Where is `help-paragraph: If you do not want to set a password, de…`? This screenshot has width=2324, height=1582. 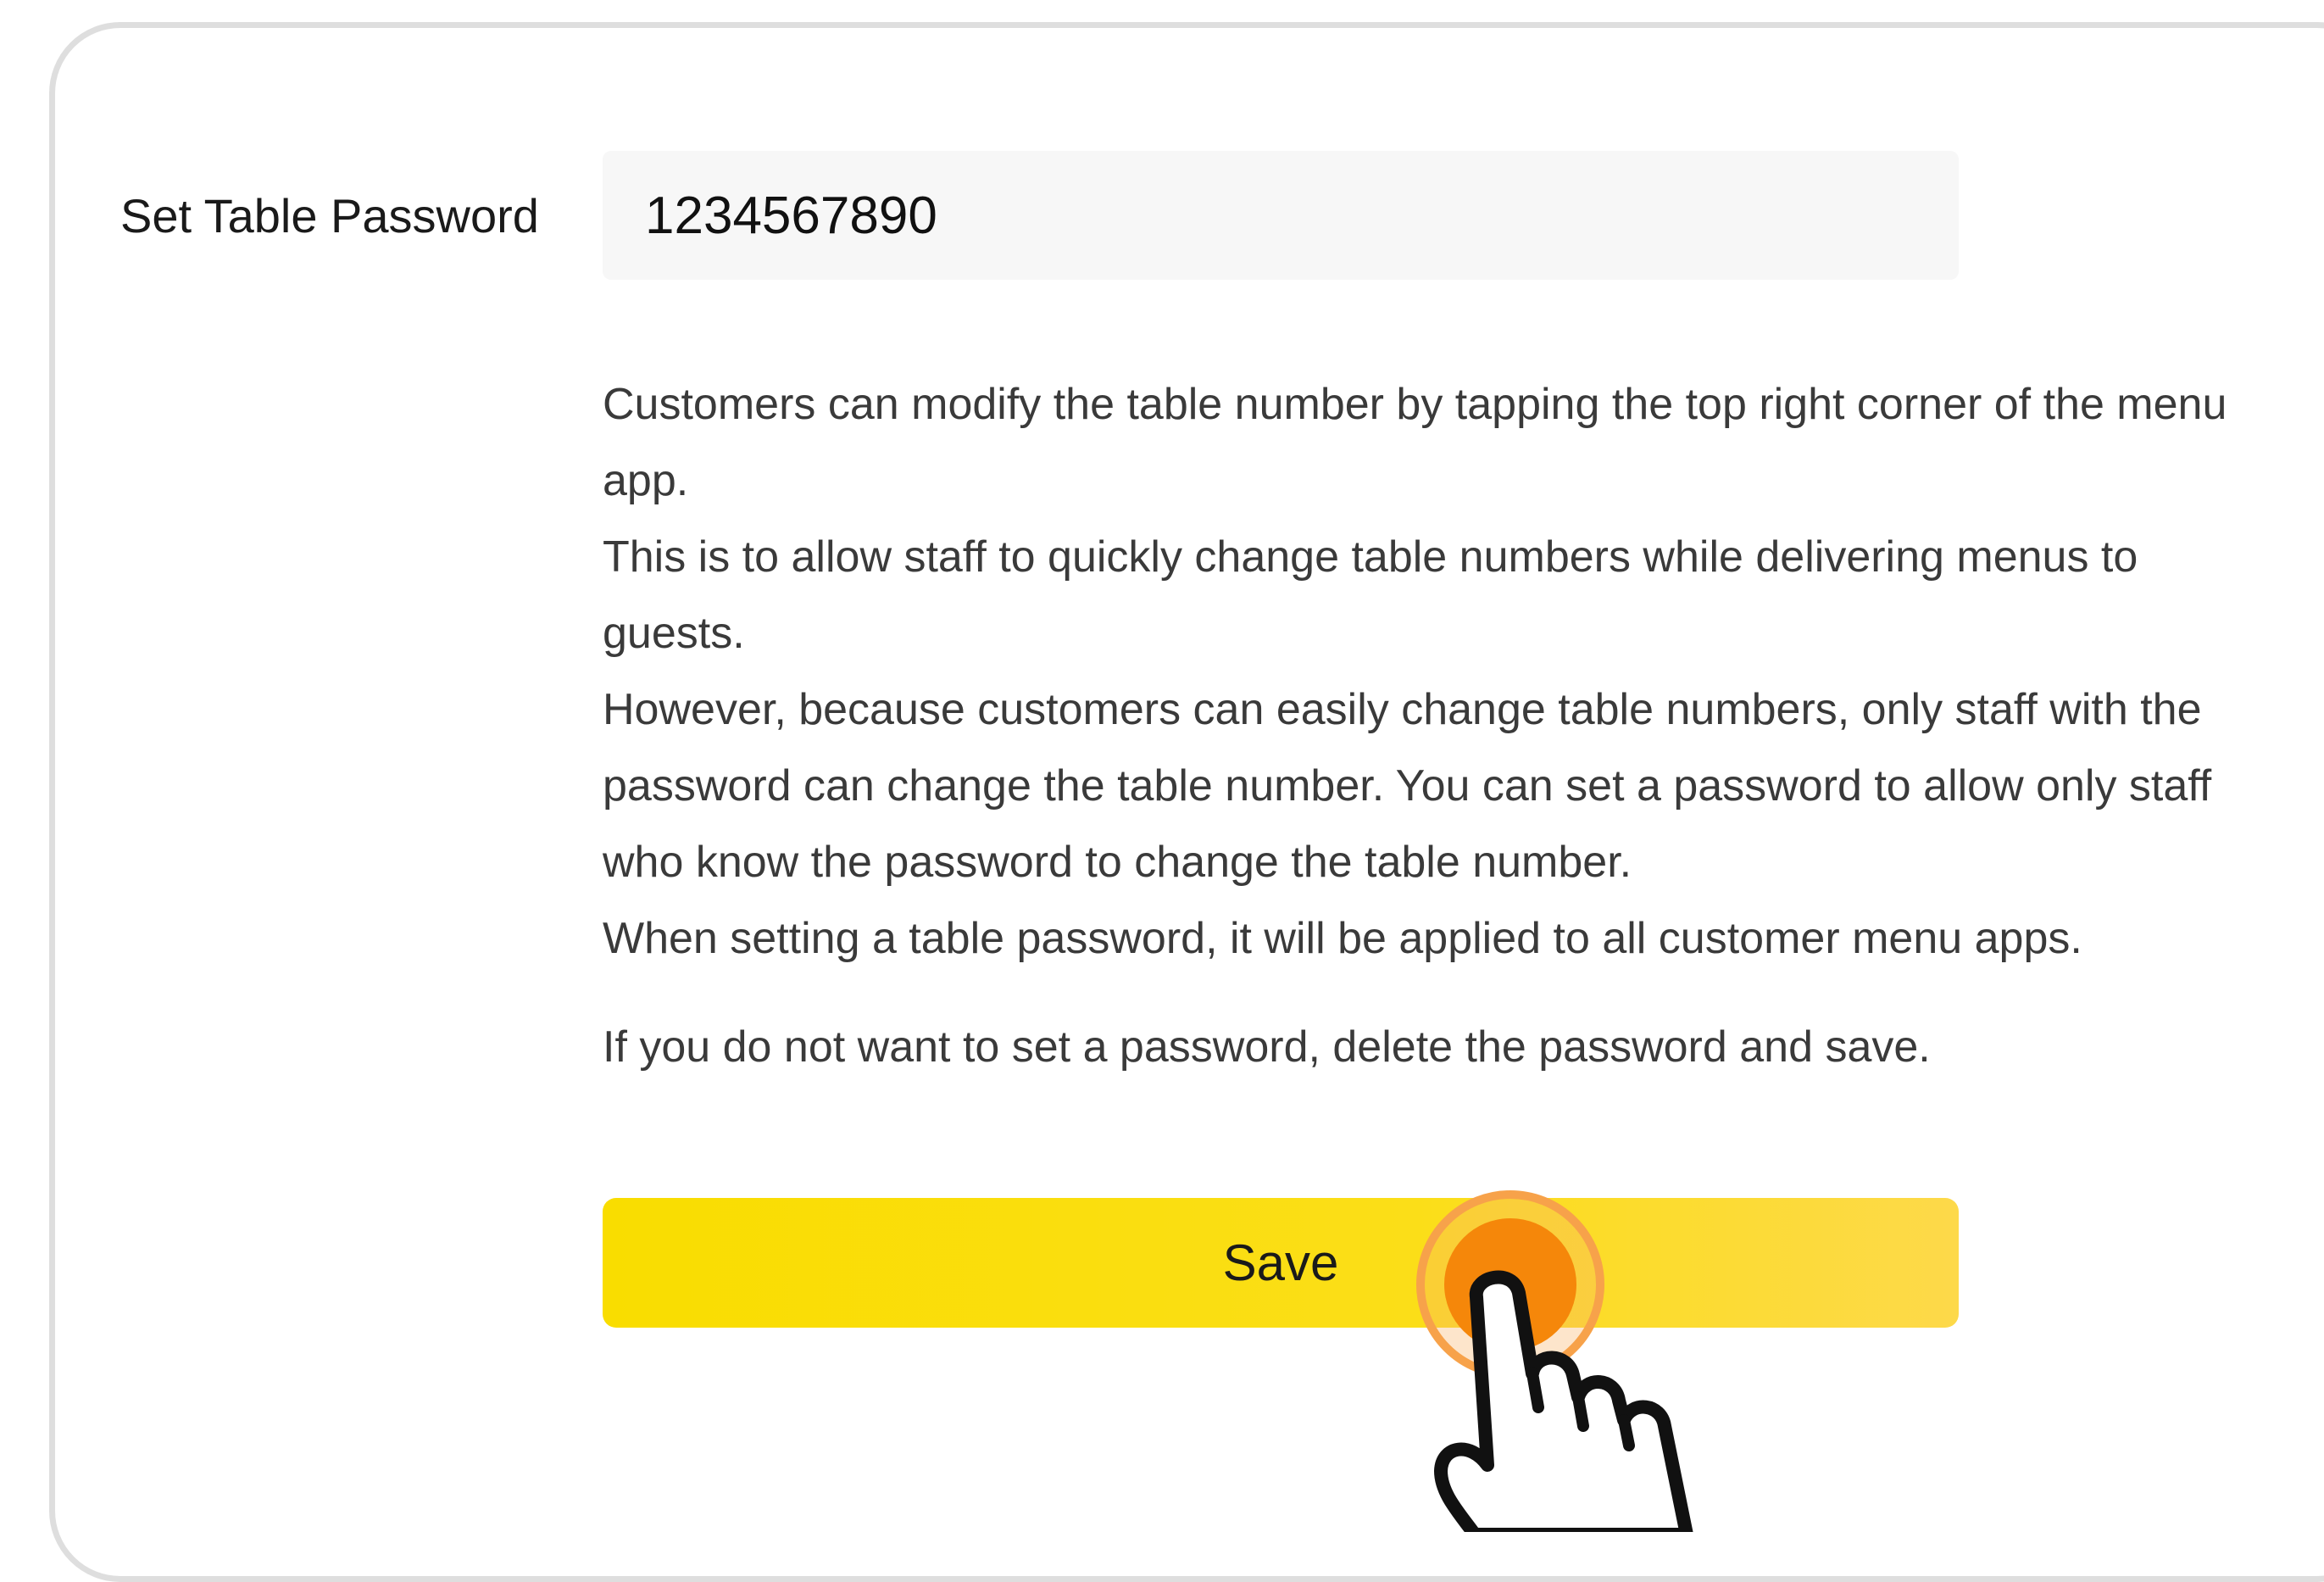 help-paragraph: If you do not want to set a password, de… is located at coordinates (1267, 1047).